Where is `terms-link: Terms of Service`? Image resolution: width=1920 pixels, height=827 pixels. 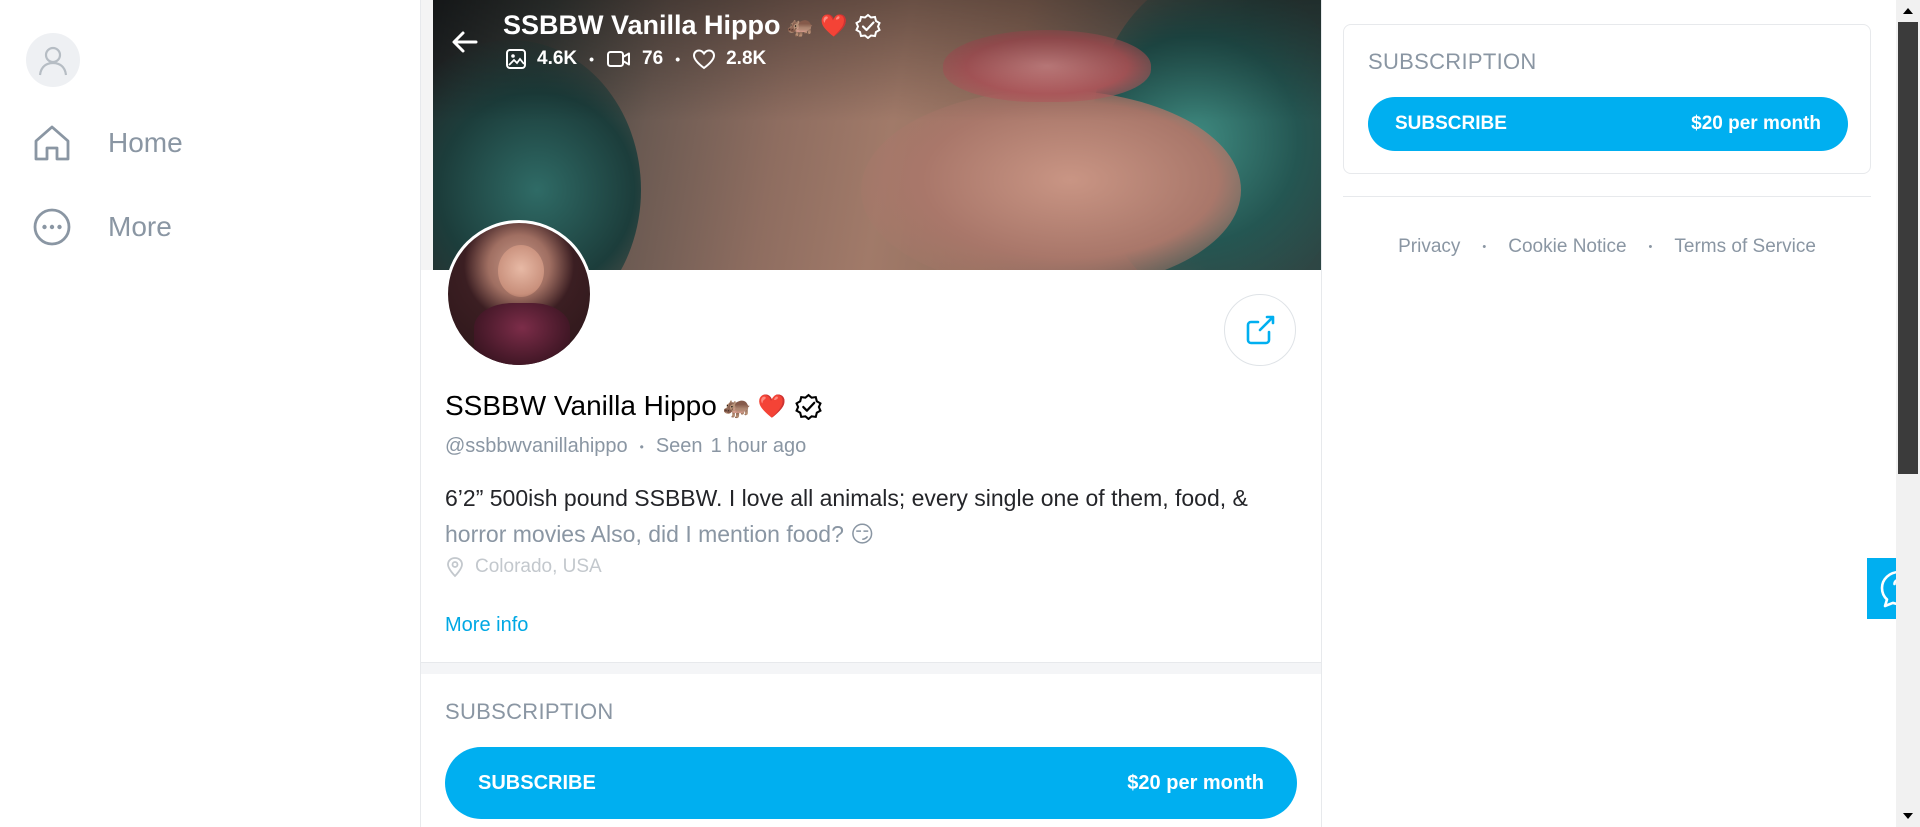 terms-link: Terms of Service is located at coordinates (1744, 247).